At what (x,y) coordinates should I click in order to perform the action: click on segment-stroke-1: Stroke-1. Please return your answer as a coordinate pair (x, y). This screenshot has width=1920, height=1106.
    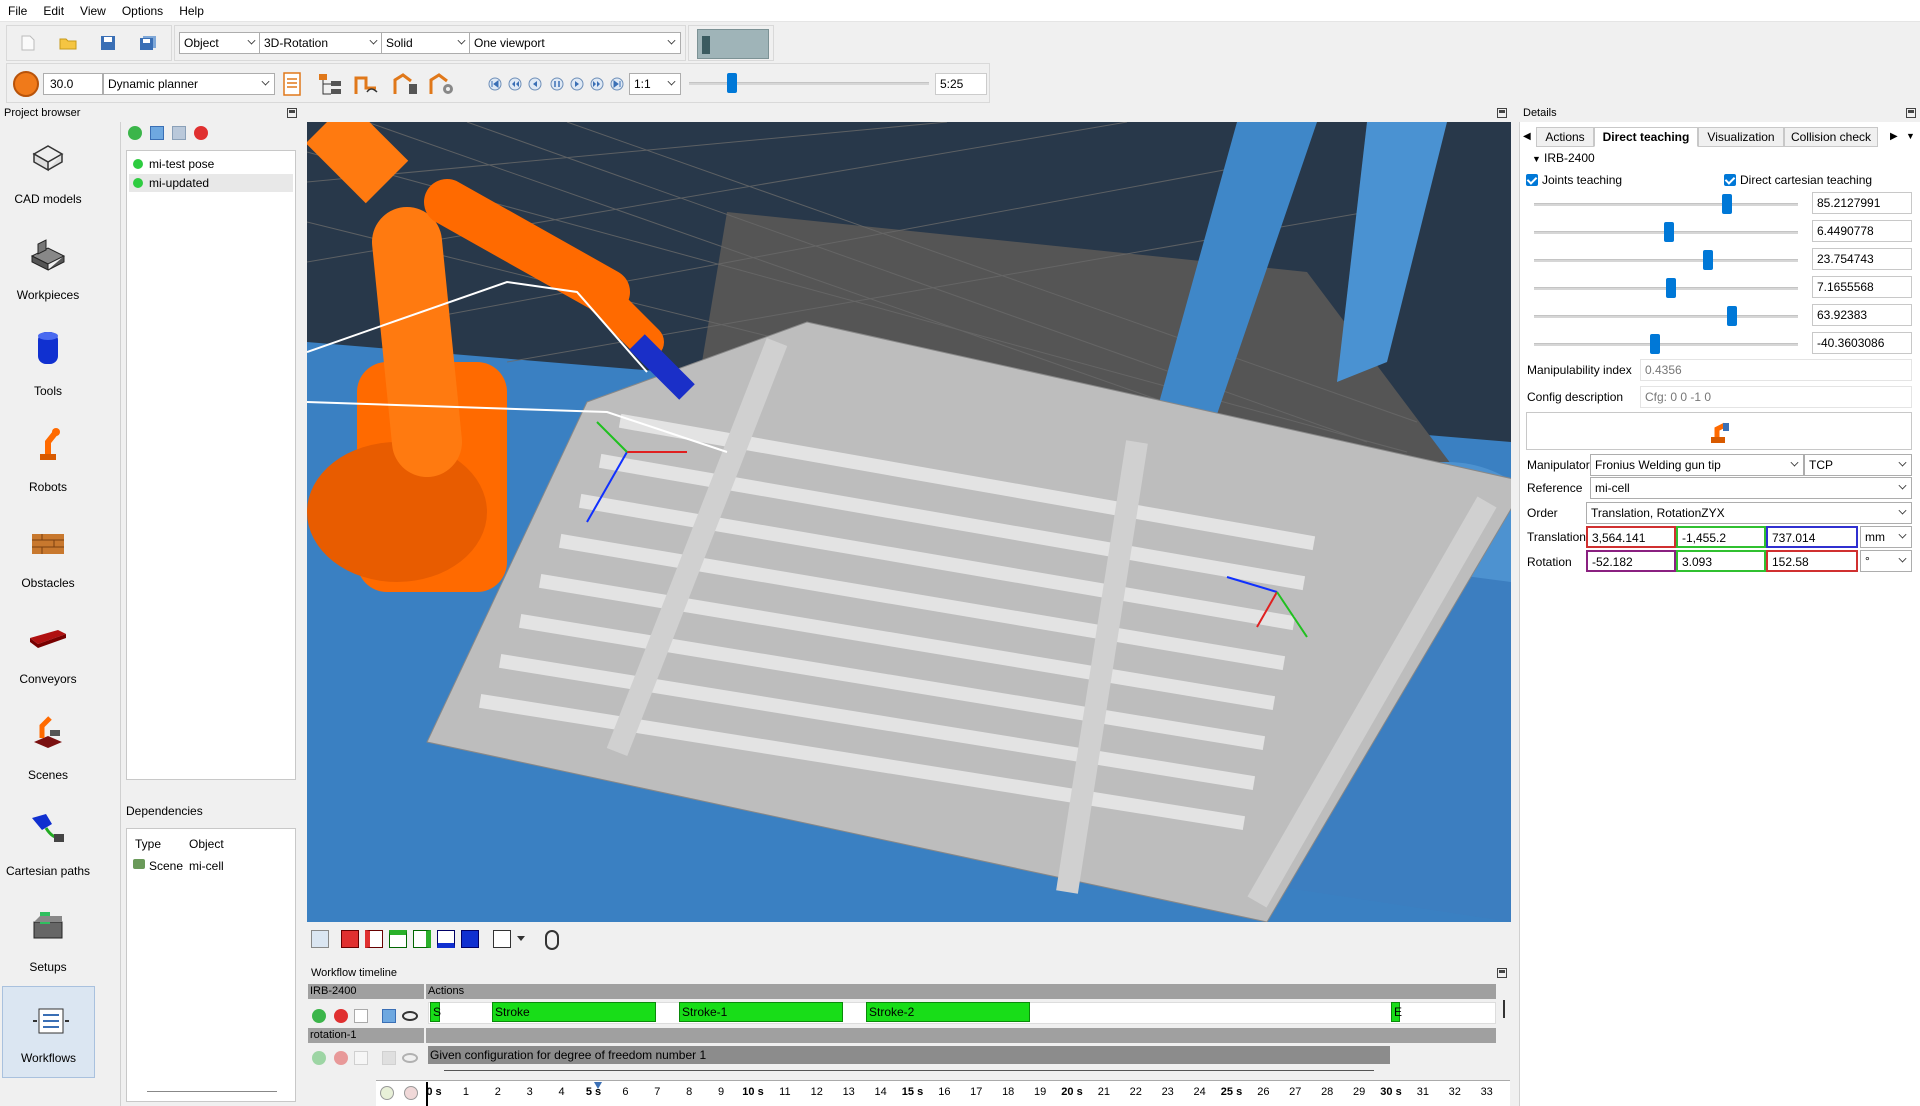
    Looking at the image, I should click on (761, 1012).